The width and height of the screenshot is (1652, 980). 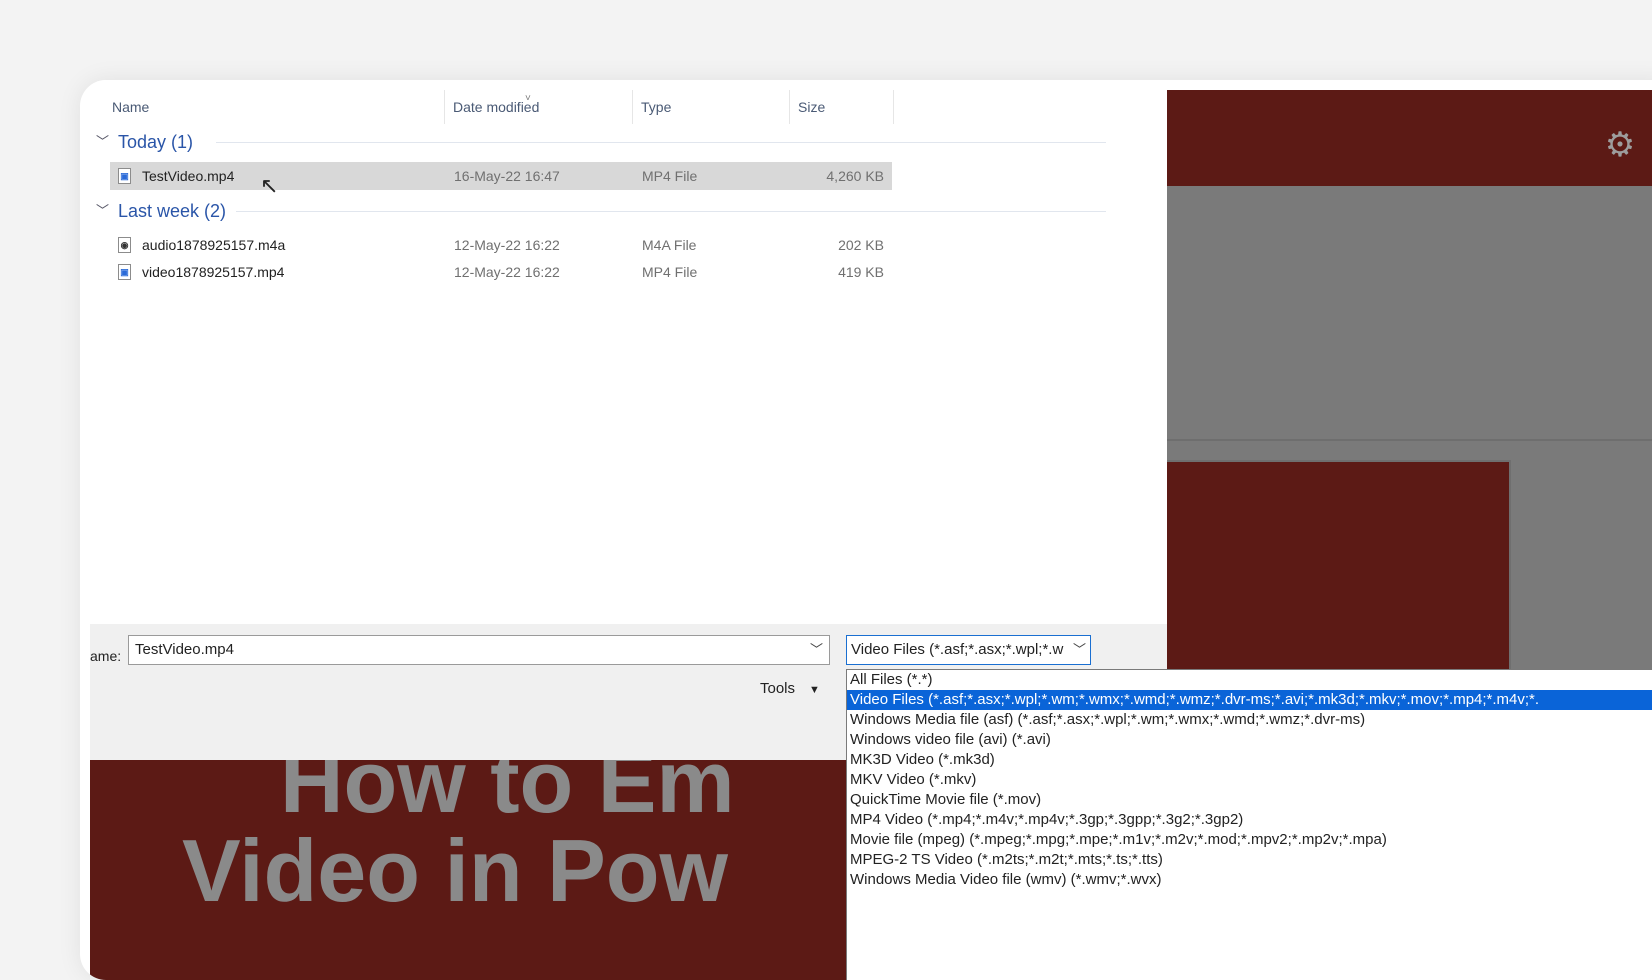 What do you see at coordinates (1249, 800) in the screenshot?
I see `dropdown-option-mov: QuickTime Movie file (*.mov)` at bounding box center [1249, 800].